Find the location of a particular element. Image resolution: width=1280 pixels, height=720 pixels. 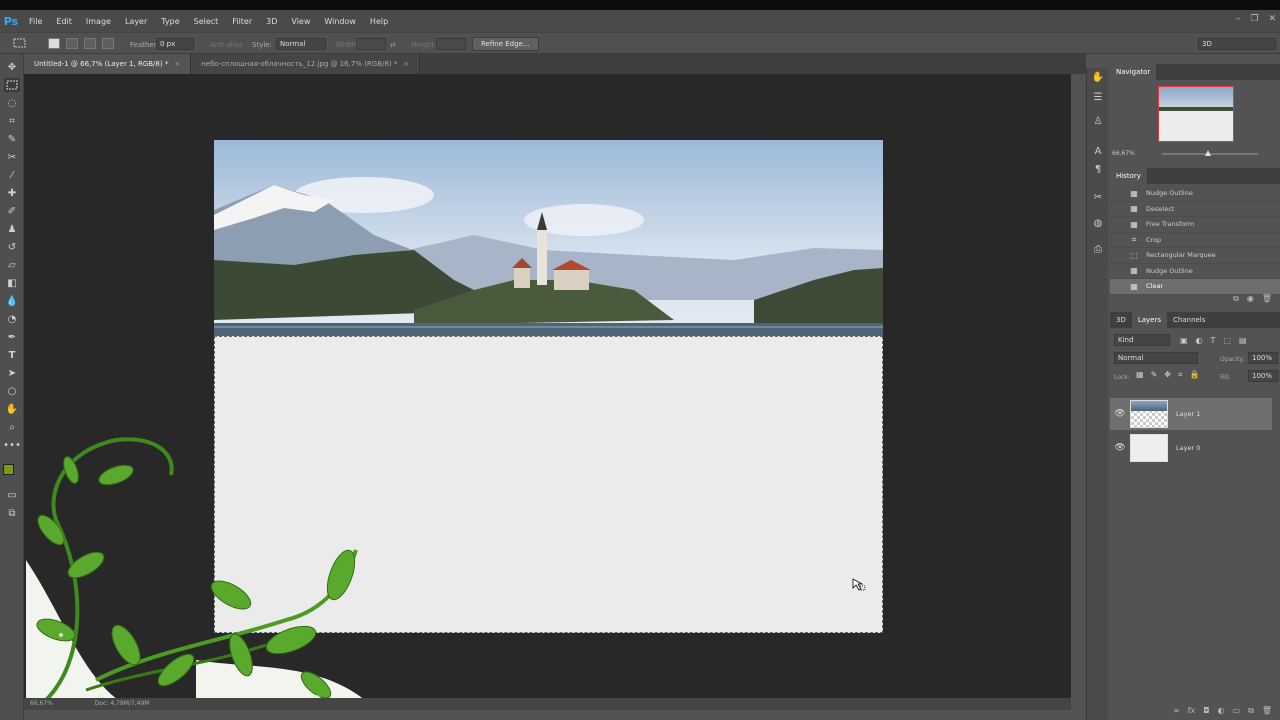

hand-tool-icon: ✋ is located at coordinates (12, 409).